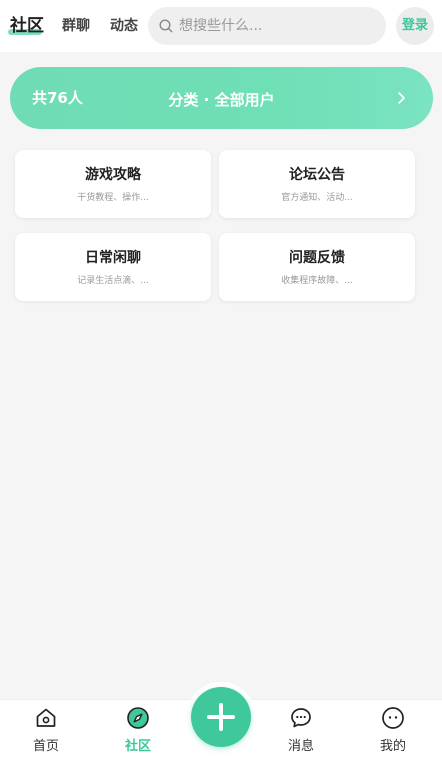  I want to click on chat-bubble-icon, so click(301, 718).